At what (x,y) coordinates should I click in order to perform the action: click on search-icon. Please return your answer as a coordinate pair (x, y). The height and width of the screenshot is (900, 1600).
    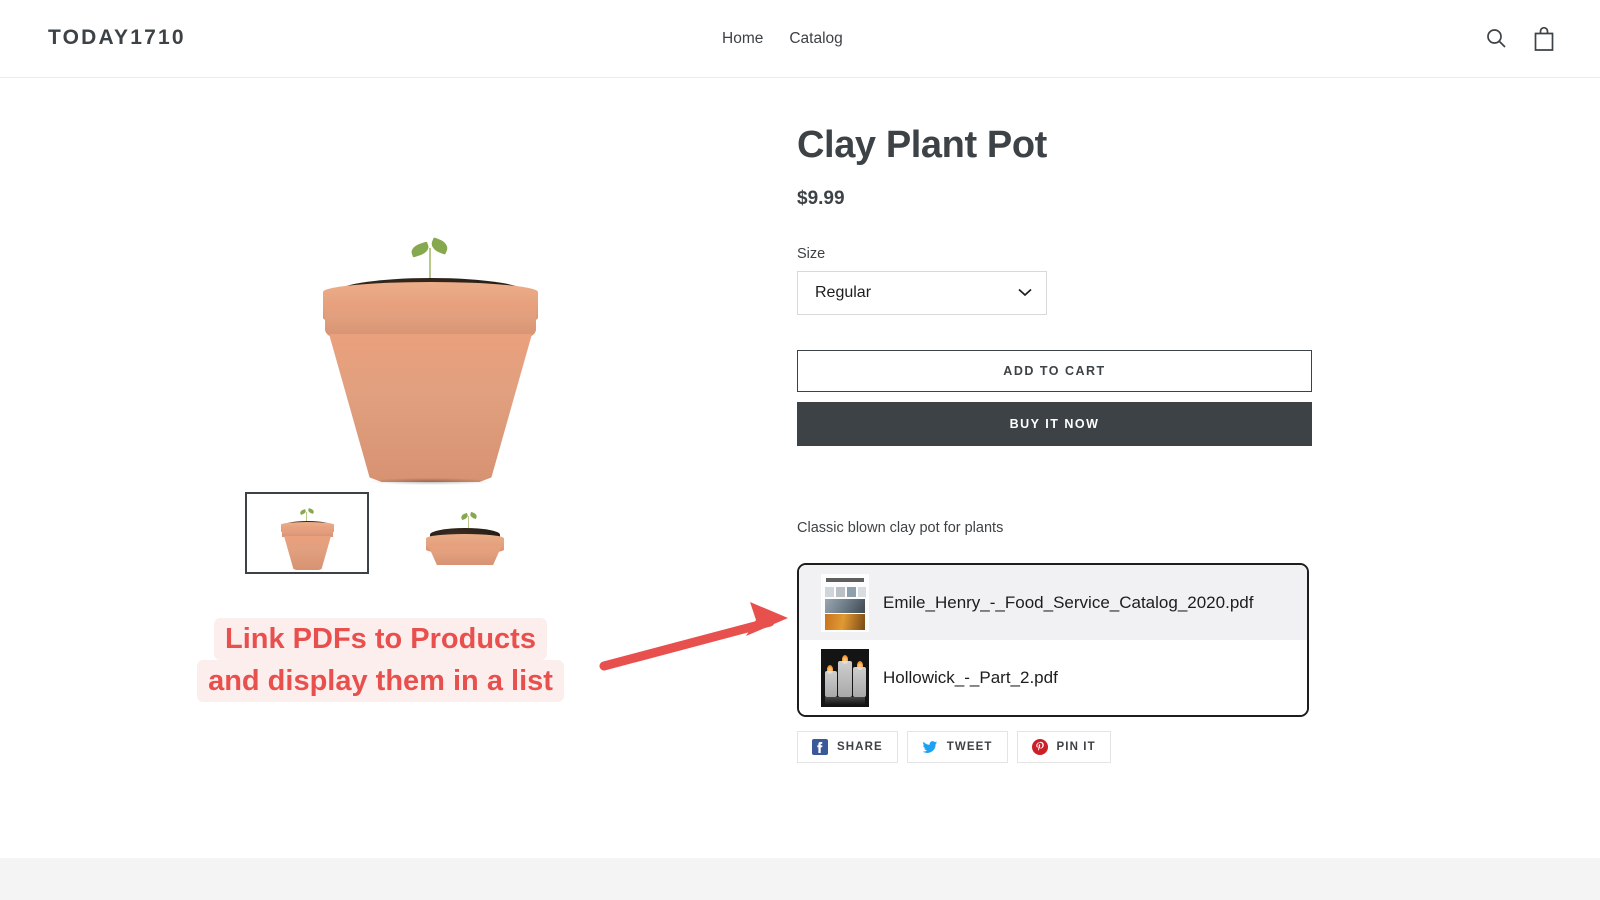
    Looking at the image, I should click on (1496, 39).